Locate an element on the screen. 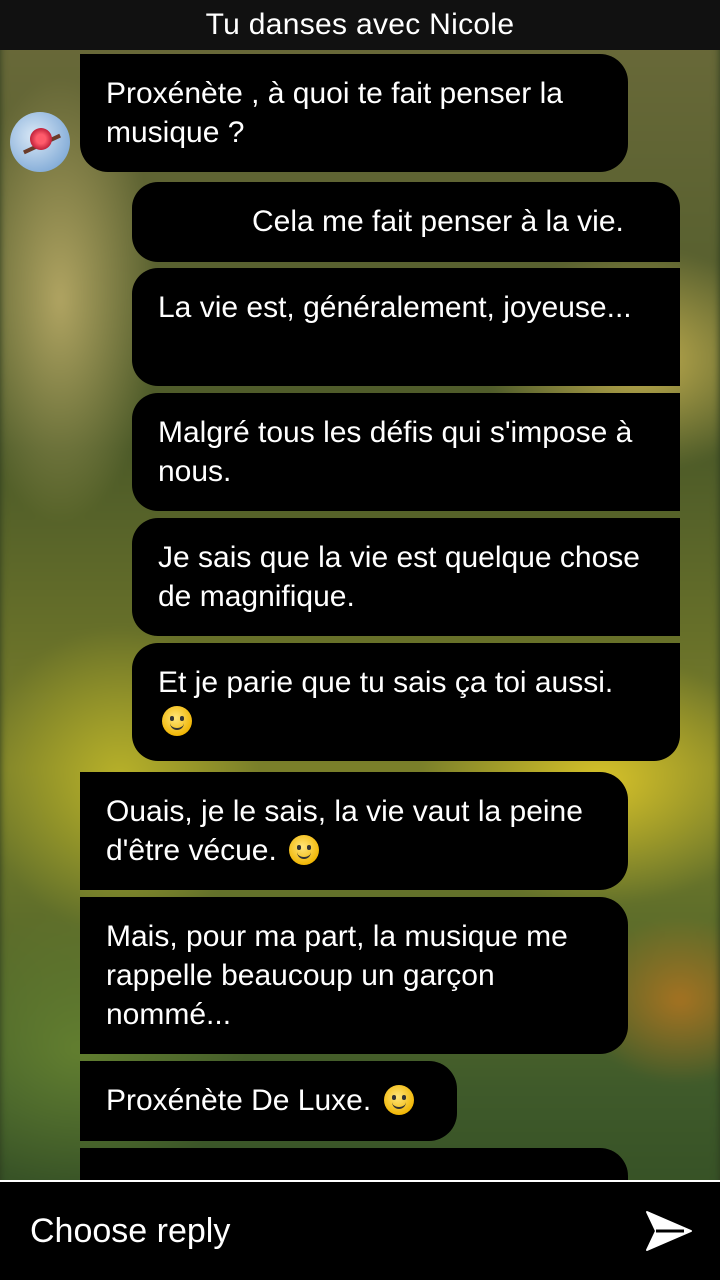 The width and height of the screenshot is (720, 1280). choose-reply-button: Choose reply is located at coordinates (130, 1231).